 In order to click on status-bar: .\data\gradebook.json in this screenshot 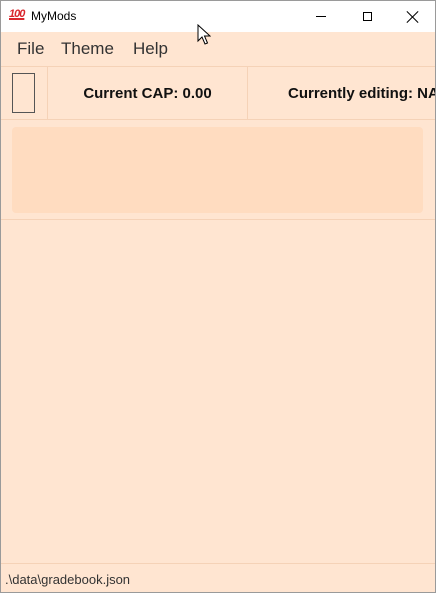, I will do `click(218, 577)`.